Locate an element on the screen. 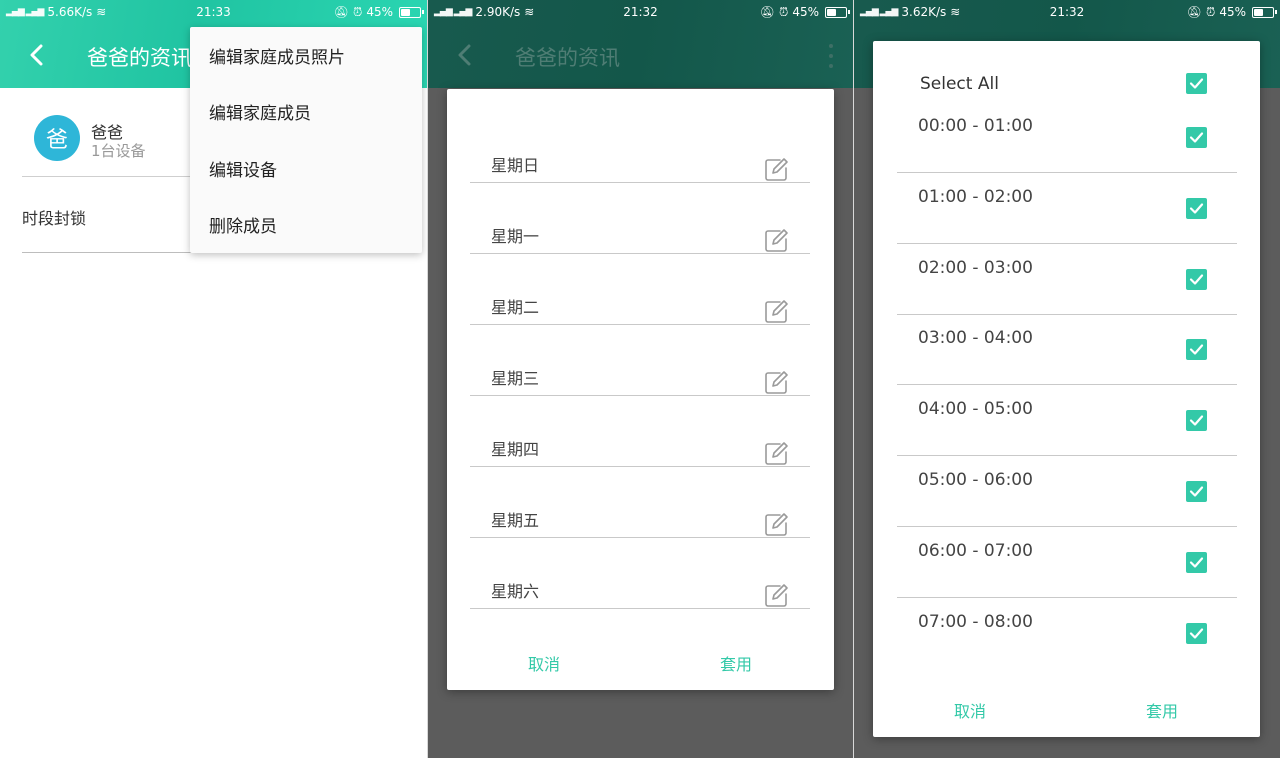 Image resolution: width=1280 pixels, height=758 pixels. day-row: 星期四 is located at coordinates (640, 431).